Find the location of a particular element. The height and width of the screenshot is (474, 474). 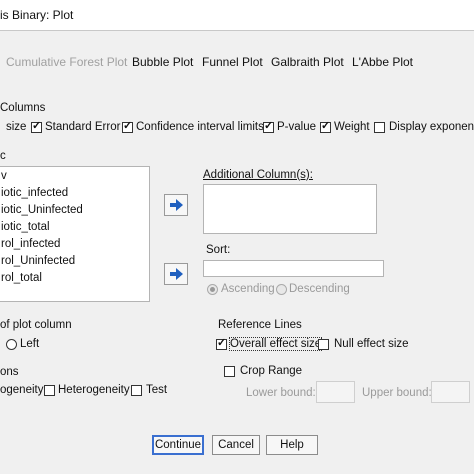

help-button: Help is located at coordinates (292, 445).